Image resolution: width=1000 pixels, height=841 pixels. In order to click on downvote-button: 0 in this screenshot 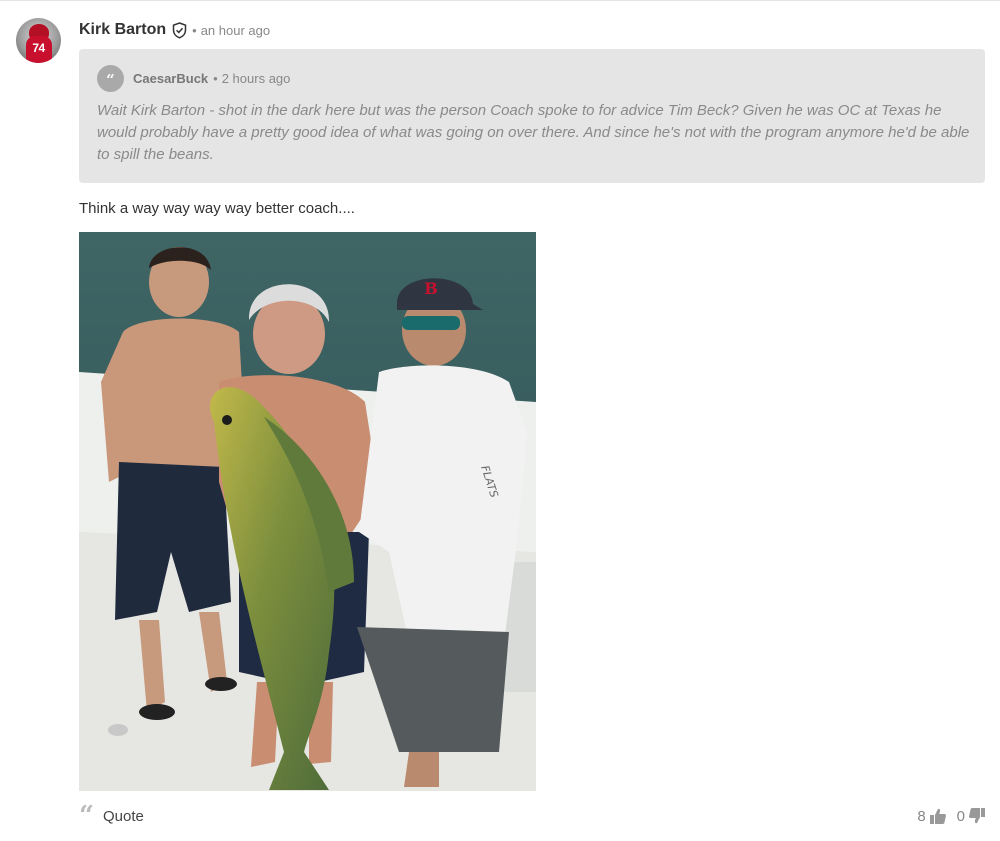, I will do `click(971, 816)`.